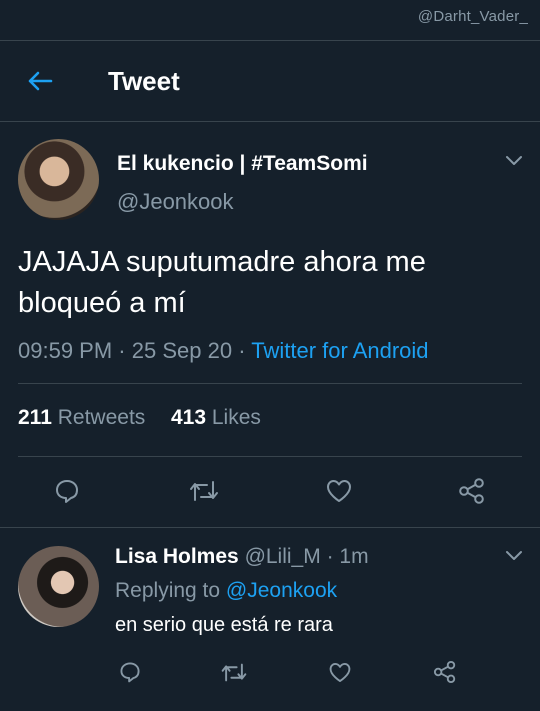 The height and width of the screenshot is (711, 540). What do you see at coordinates (242, 164) in the screenshot?
I see `author-name: El kukencio | #TeamSomi` at bounding box center [242, 164].